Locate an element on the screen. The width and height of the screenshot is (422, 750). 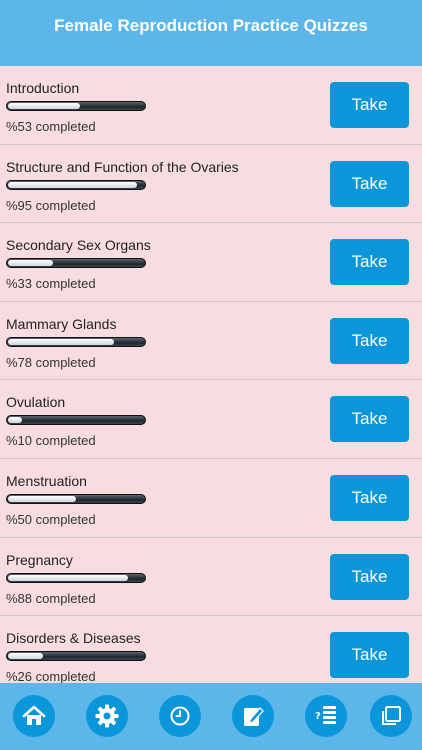
list-item: Menstruation %50 completed Take is located at coordinates (211, 498).